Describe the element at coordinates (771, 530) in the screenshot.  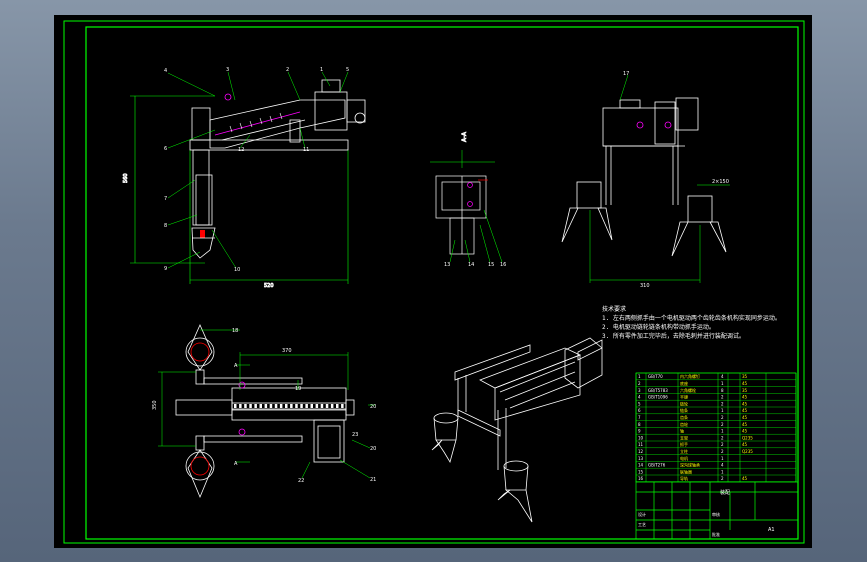
I see `sheet-size: A1` at that location.